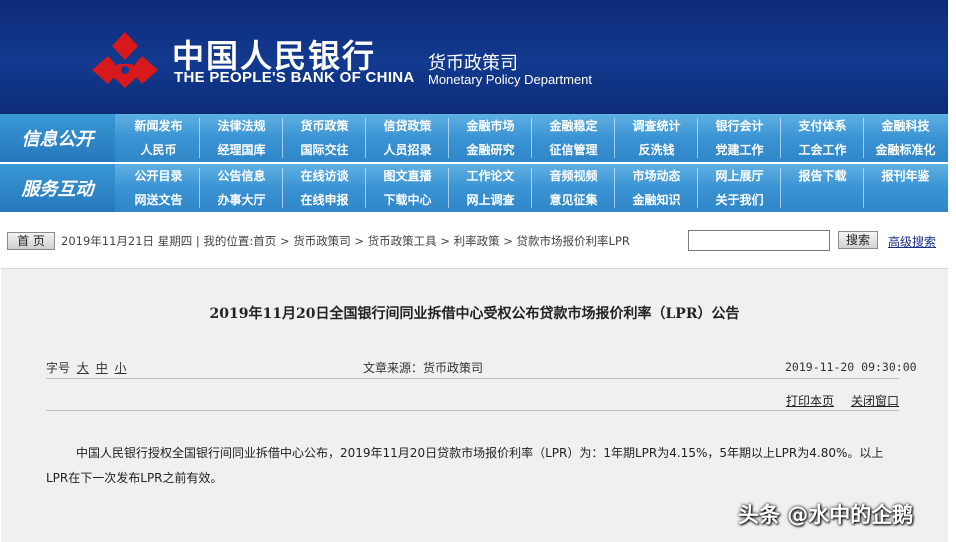 The width and height of the screenshot is (956, 542). I want to click on nav-item-row3-9: 报刊年鉴, so click(905, 176).